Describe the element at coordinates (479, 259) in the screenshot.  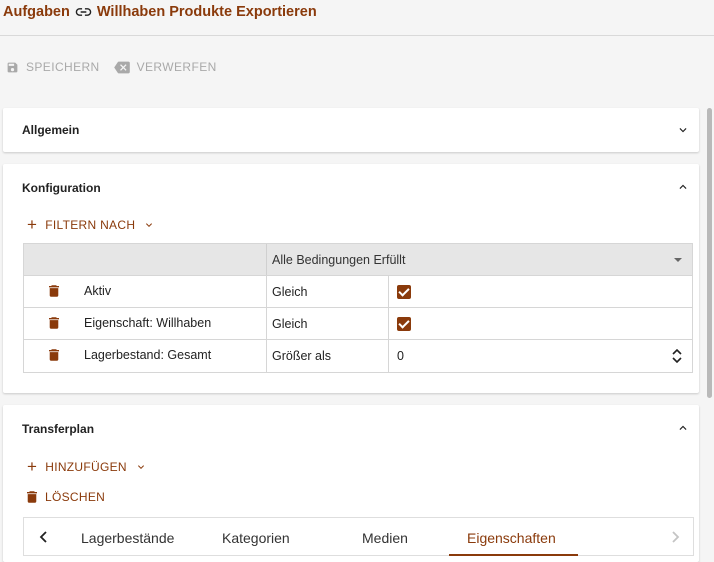
I see `condition-mode-select: Alle Bedingungen Erfüllt` at that location.